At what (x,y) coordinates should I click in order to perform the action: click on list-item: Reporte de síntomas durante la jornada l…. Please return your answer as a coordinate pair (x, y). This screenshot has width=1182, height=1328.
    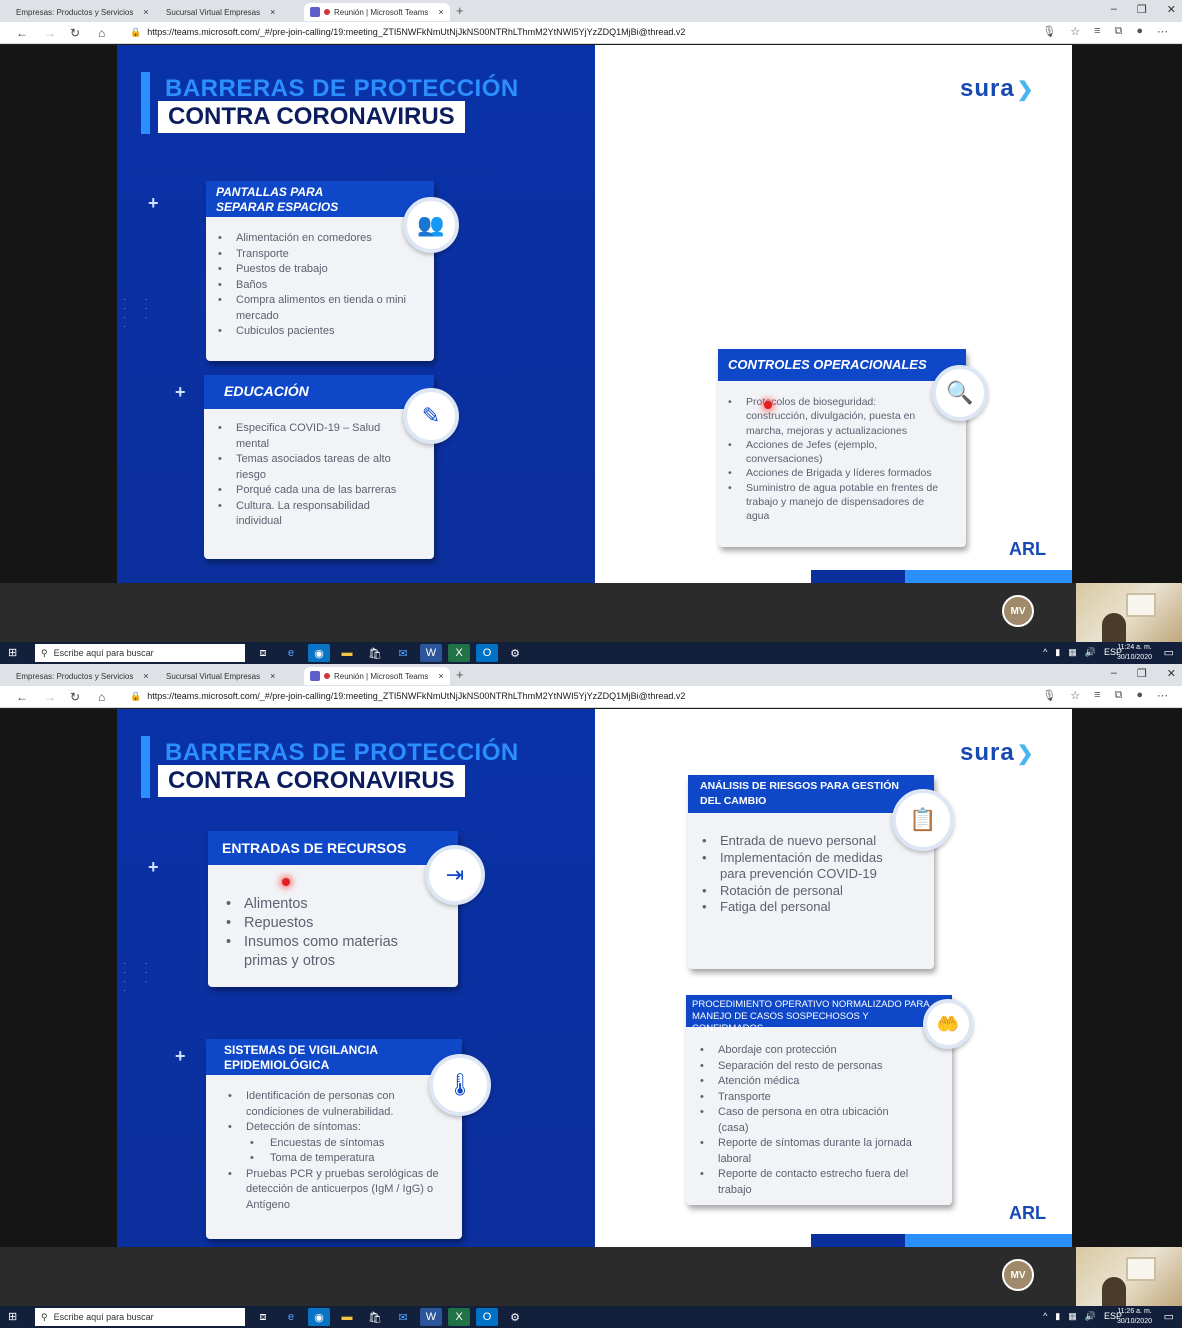
    Looking at the image, I should click on (808, 1151).